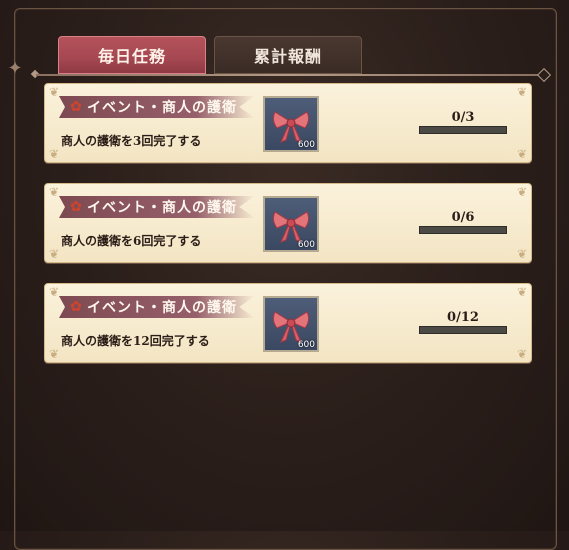 Image resolution: width=569 pixels, height=550 pixels. What do you see at coordinates (463, 317) in the screenshot?
I see `progress-text: 0/12` at bounding box center [463, 317].